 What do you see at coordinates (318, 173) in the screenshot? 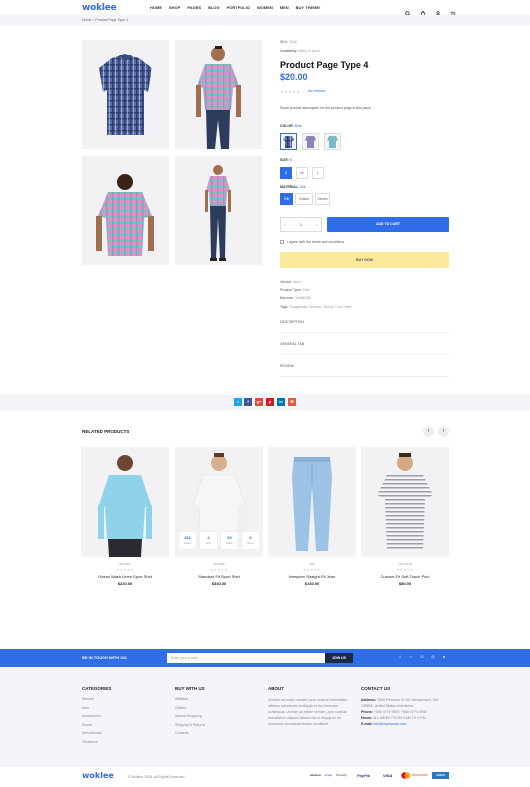
I see `size-option-l: L` at bounding box center [318, 173].